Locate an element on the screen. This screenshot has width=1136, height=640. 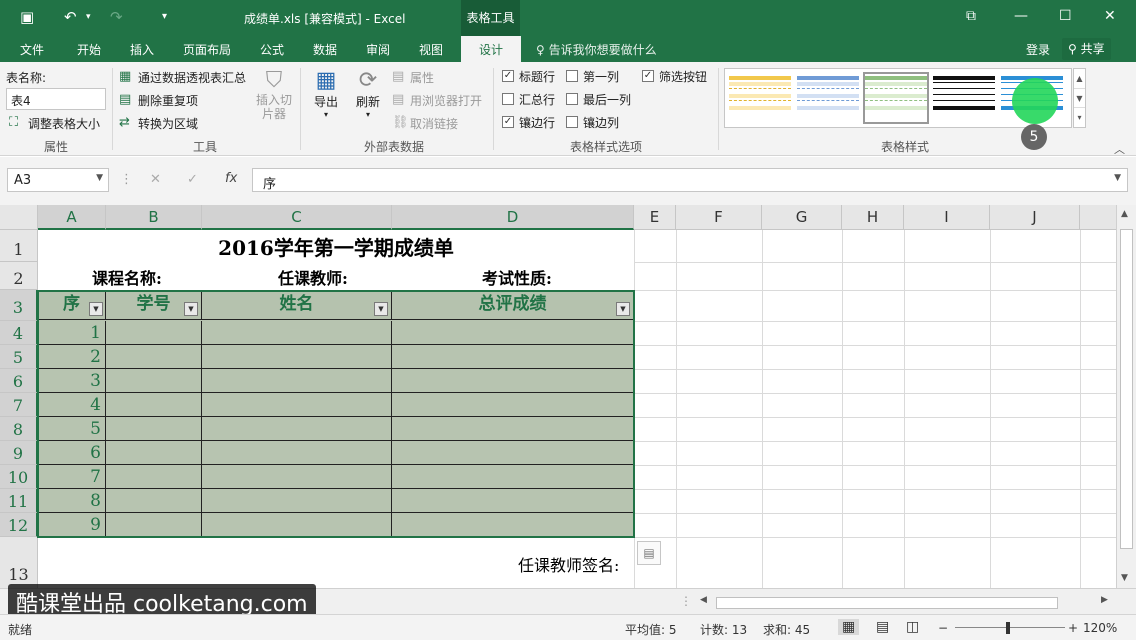
scroll-down-icon: ▼ is located at coordinates (1124, 578).